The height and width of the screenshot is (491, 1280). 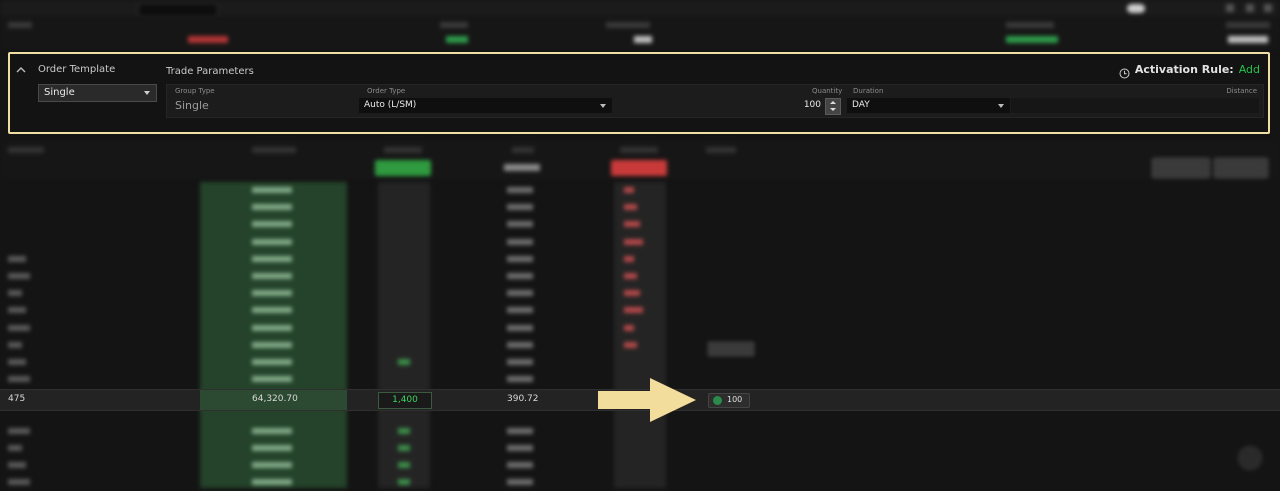 I want to click on position-stats-bar, so click(x=640, y=34).